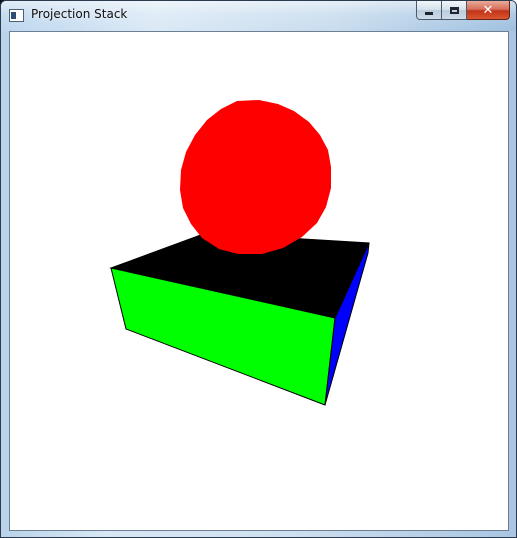 This screenshot has width=517, height=538. I want to click on maximize-icon, so click(454, 10).